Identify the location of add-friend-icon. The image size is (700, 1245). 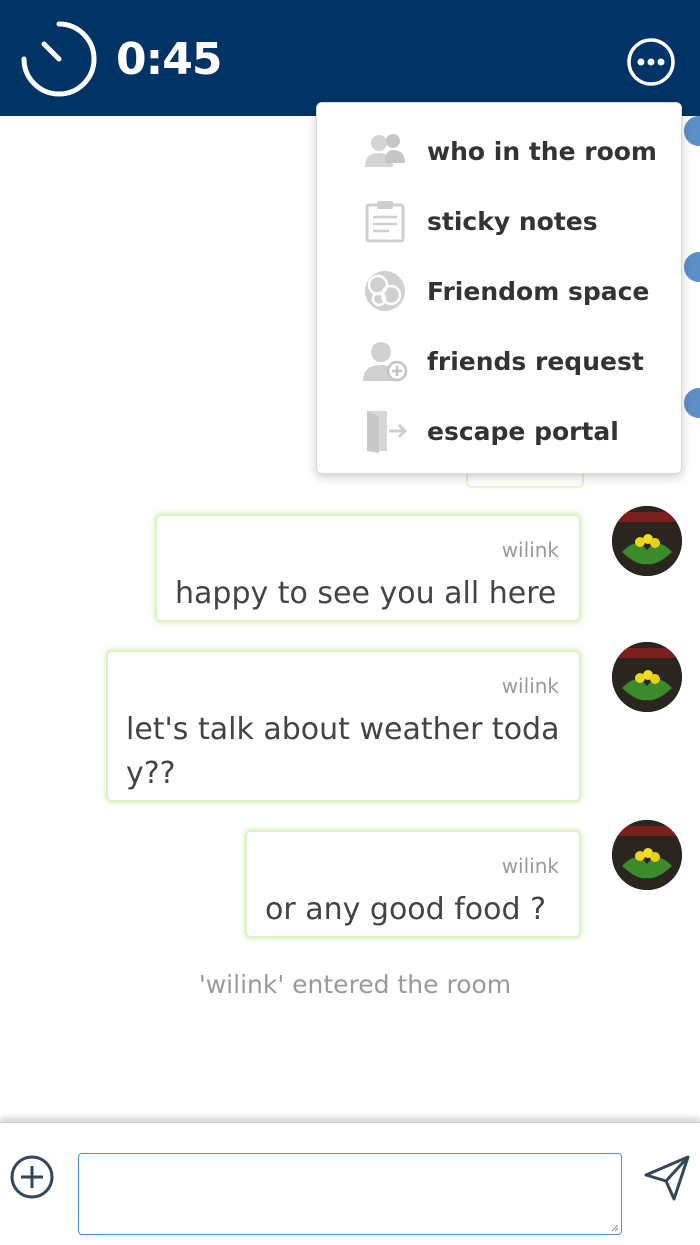
(385, 362).